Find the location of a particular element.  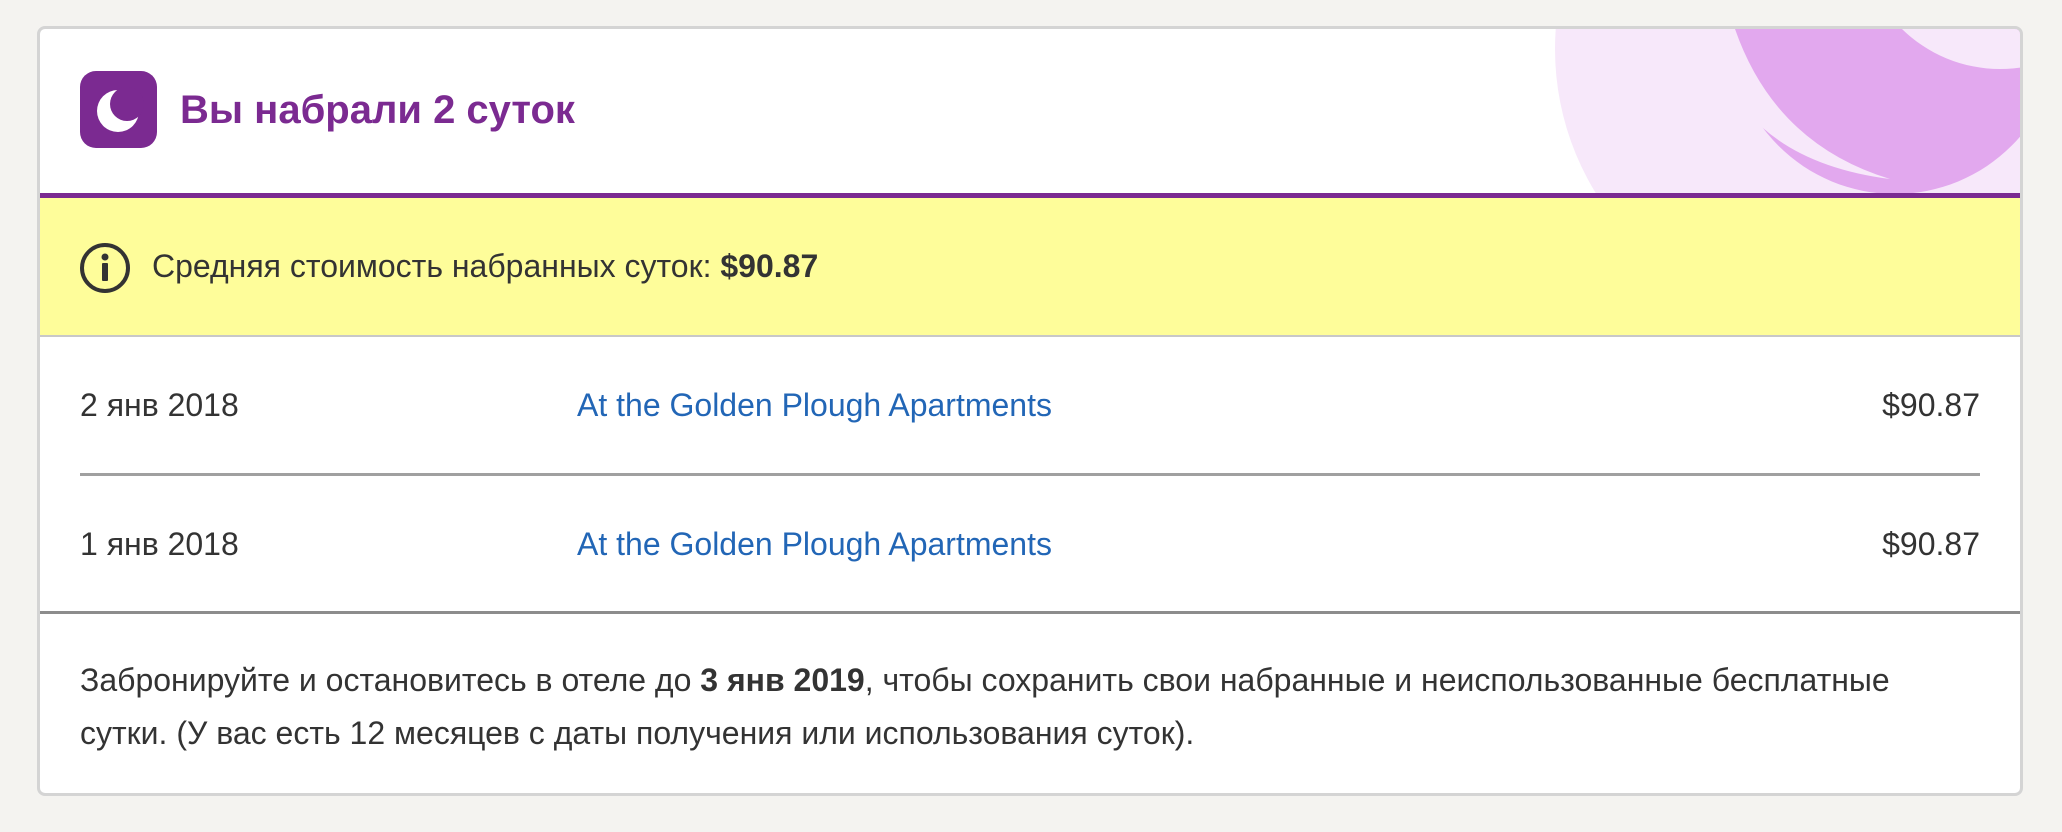

night-date: 2 янв 2018 is located at coordinates (159, 405).